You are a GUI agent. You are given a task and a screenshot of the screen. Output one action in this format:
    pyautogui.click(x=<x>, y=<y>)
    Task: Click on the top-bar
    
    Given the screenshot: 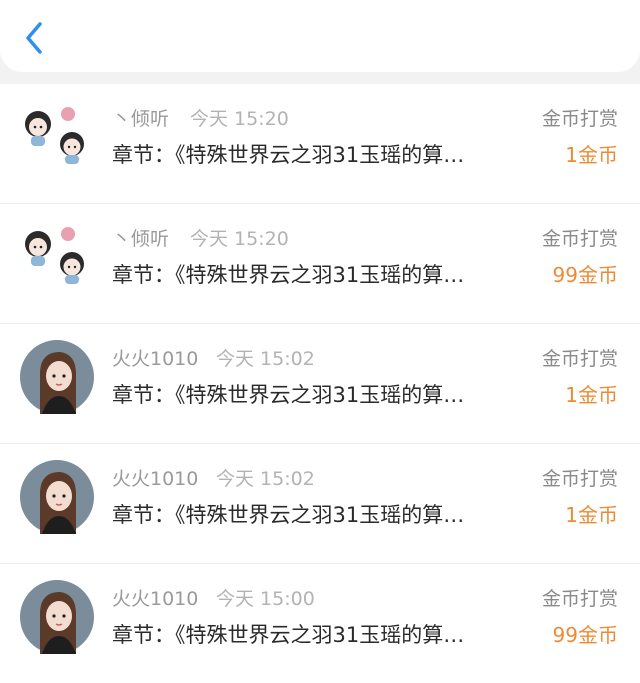 What is the action you would take?
    pyautogui.click(x=320, y=36)
    